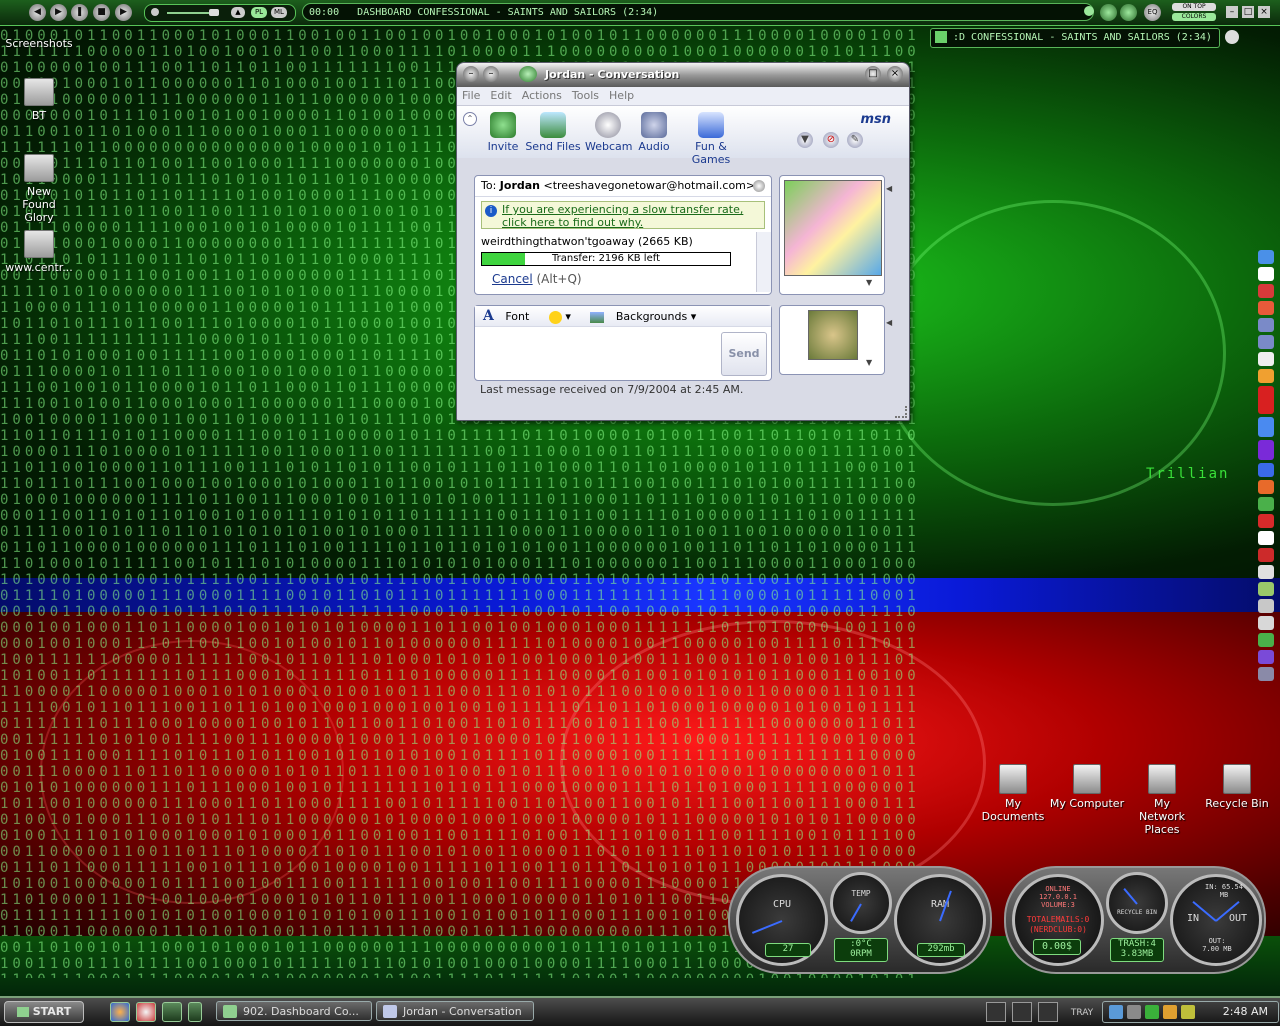  Describe the element at coordinates (1194, 17) in the screenshot. I see `colors-button: COLORS` at that location.